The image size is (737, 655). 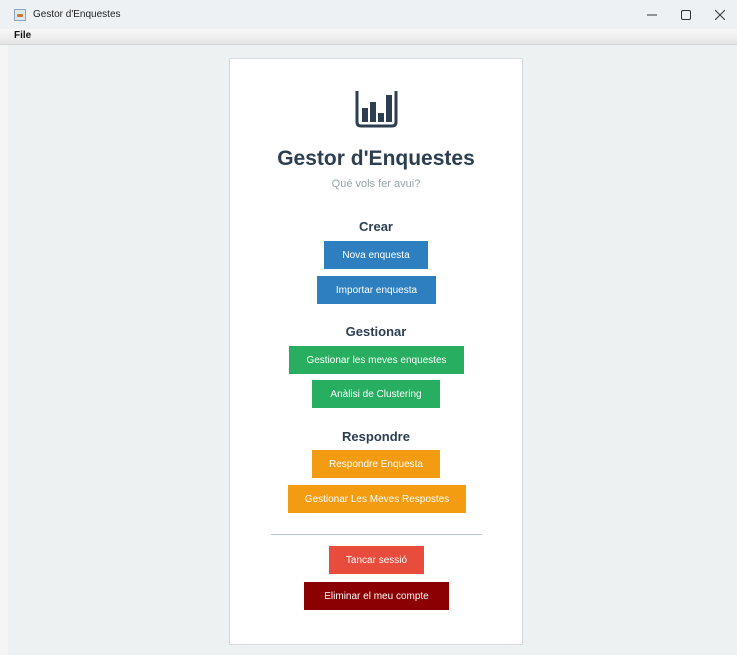 What do you see at coordinates (376, 436) in the screenshot?
I see `section-respondre-title: Respondre` at bounding box center [376, 436].